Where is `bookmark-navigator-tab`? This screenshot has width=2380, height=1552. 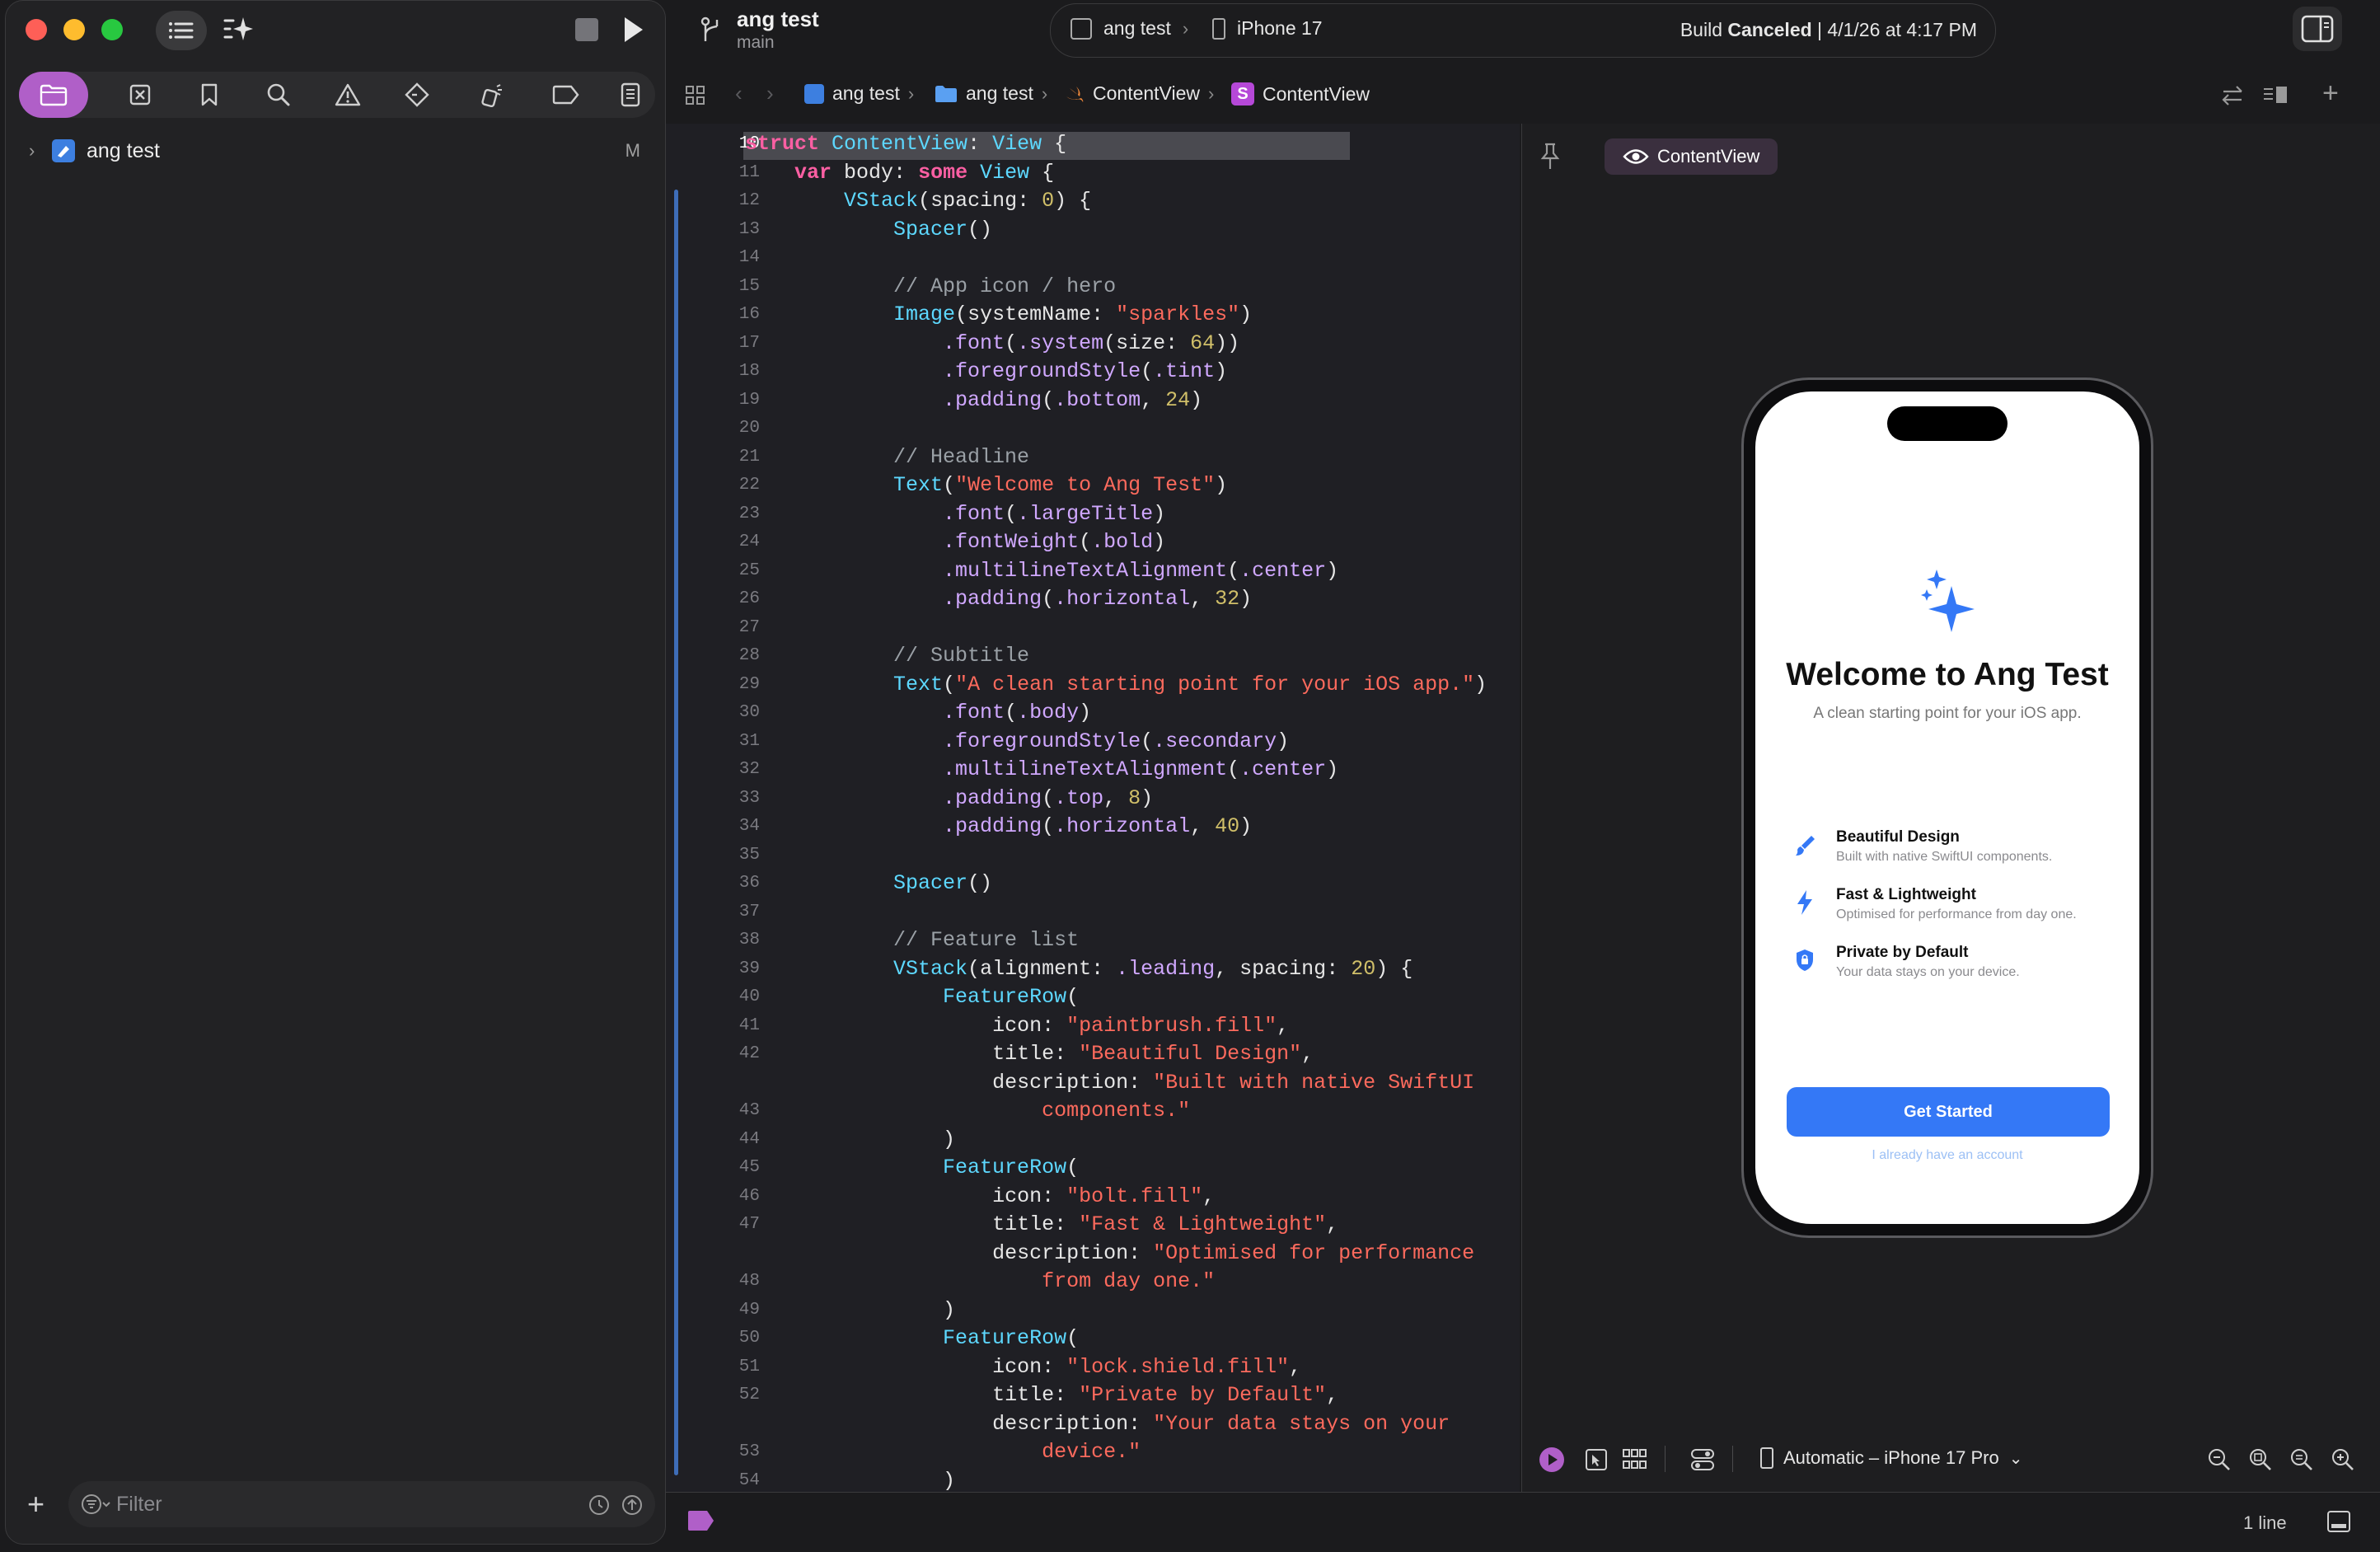
bookmark-navigator-tab is located at coordinates (209, 95).